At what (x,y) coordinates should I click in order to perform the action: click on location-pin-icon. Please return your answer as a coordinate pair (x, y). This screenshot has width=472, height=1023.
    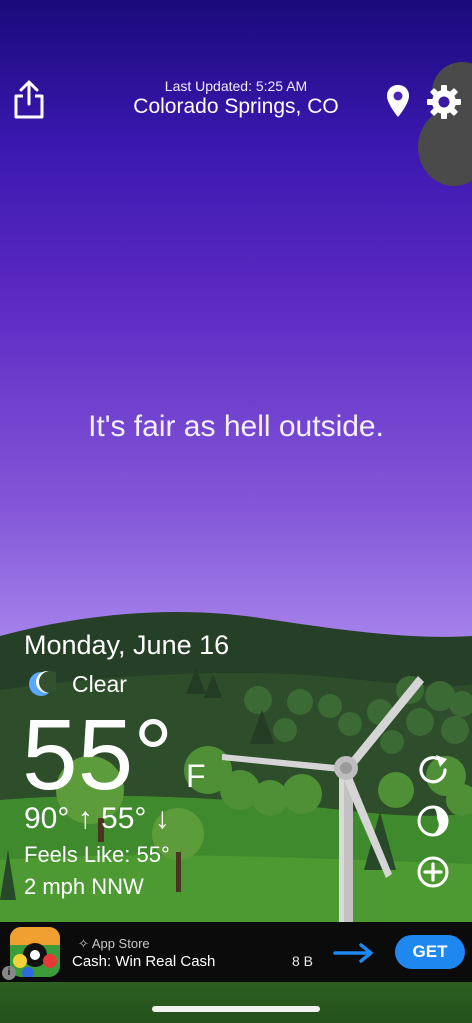
    Looking at the image, I should click on (398, 101).